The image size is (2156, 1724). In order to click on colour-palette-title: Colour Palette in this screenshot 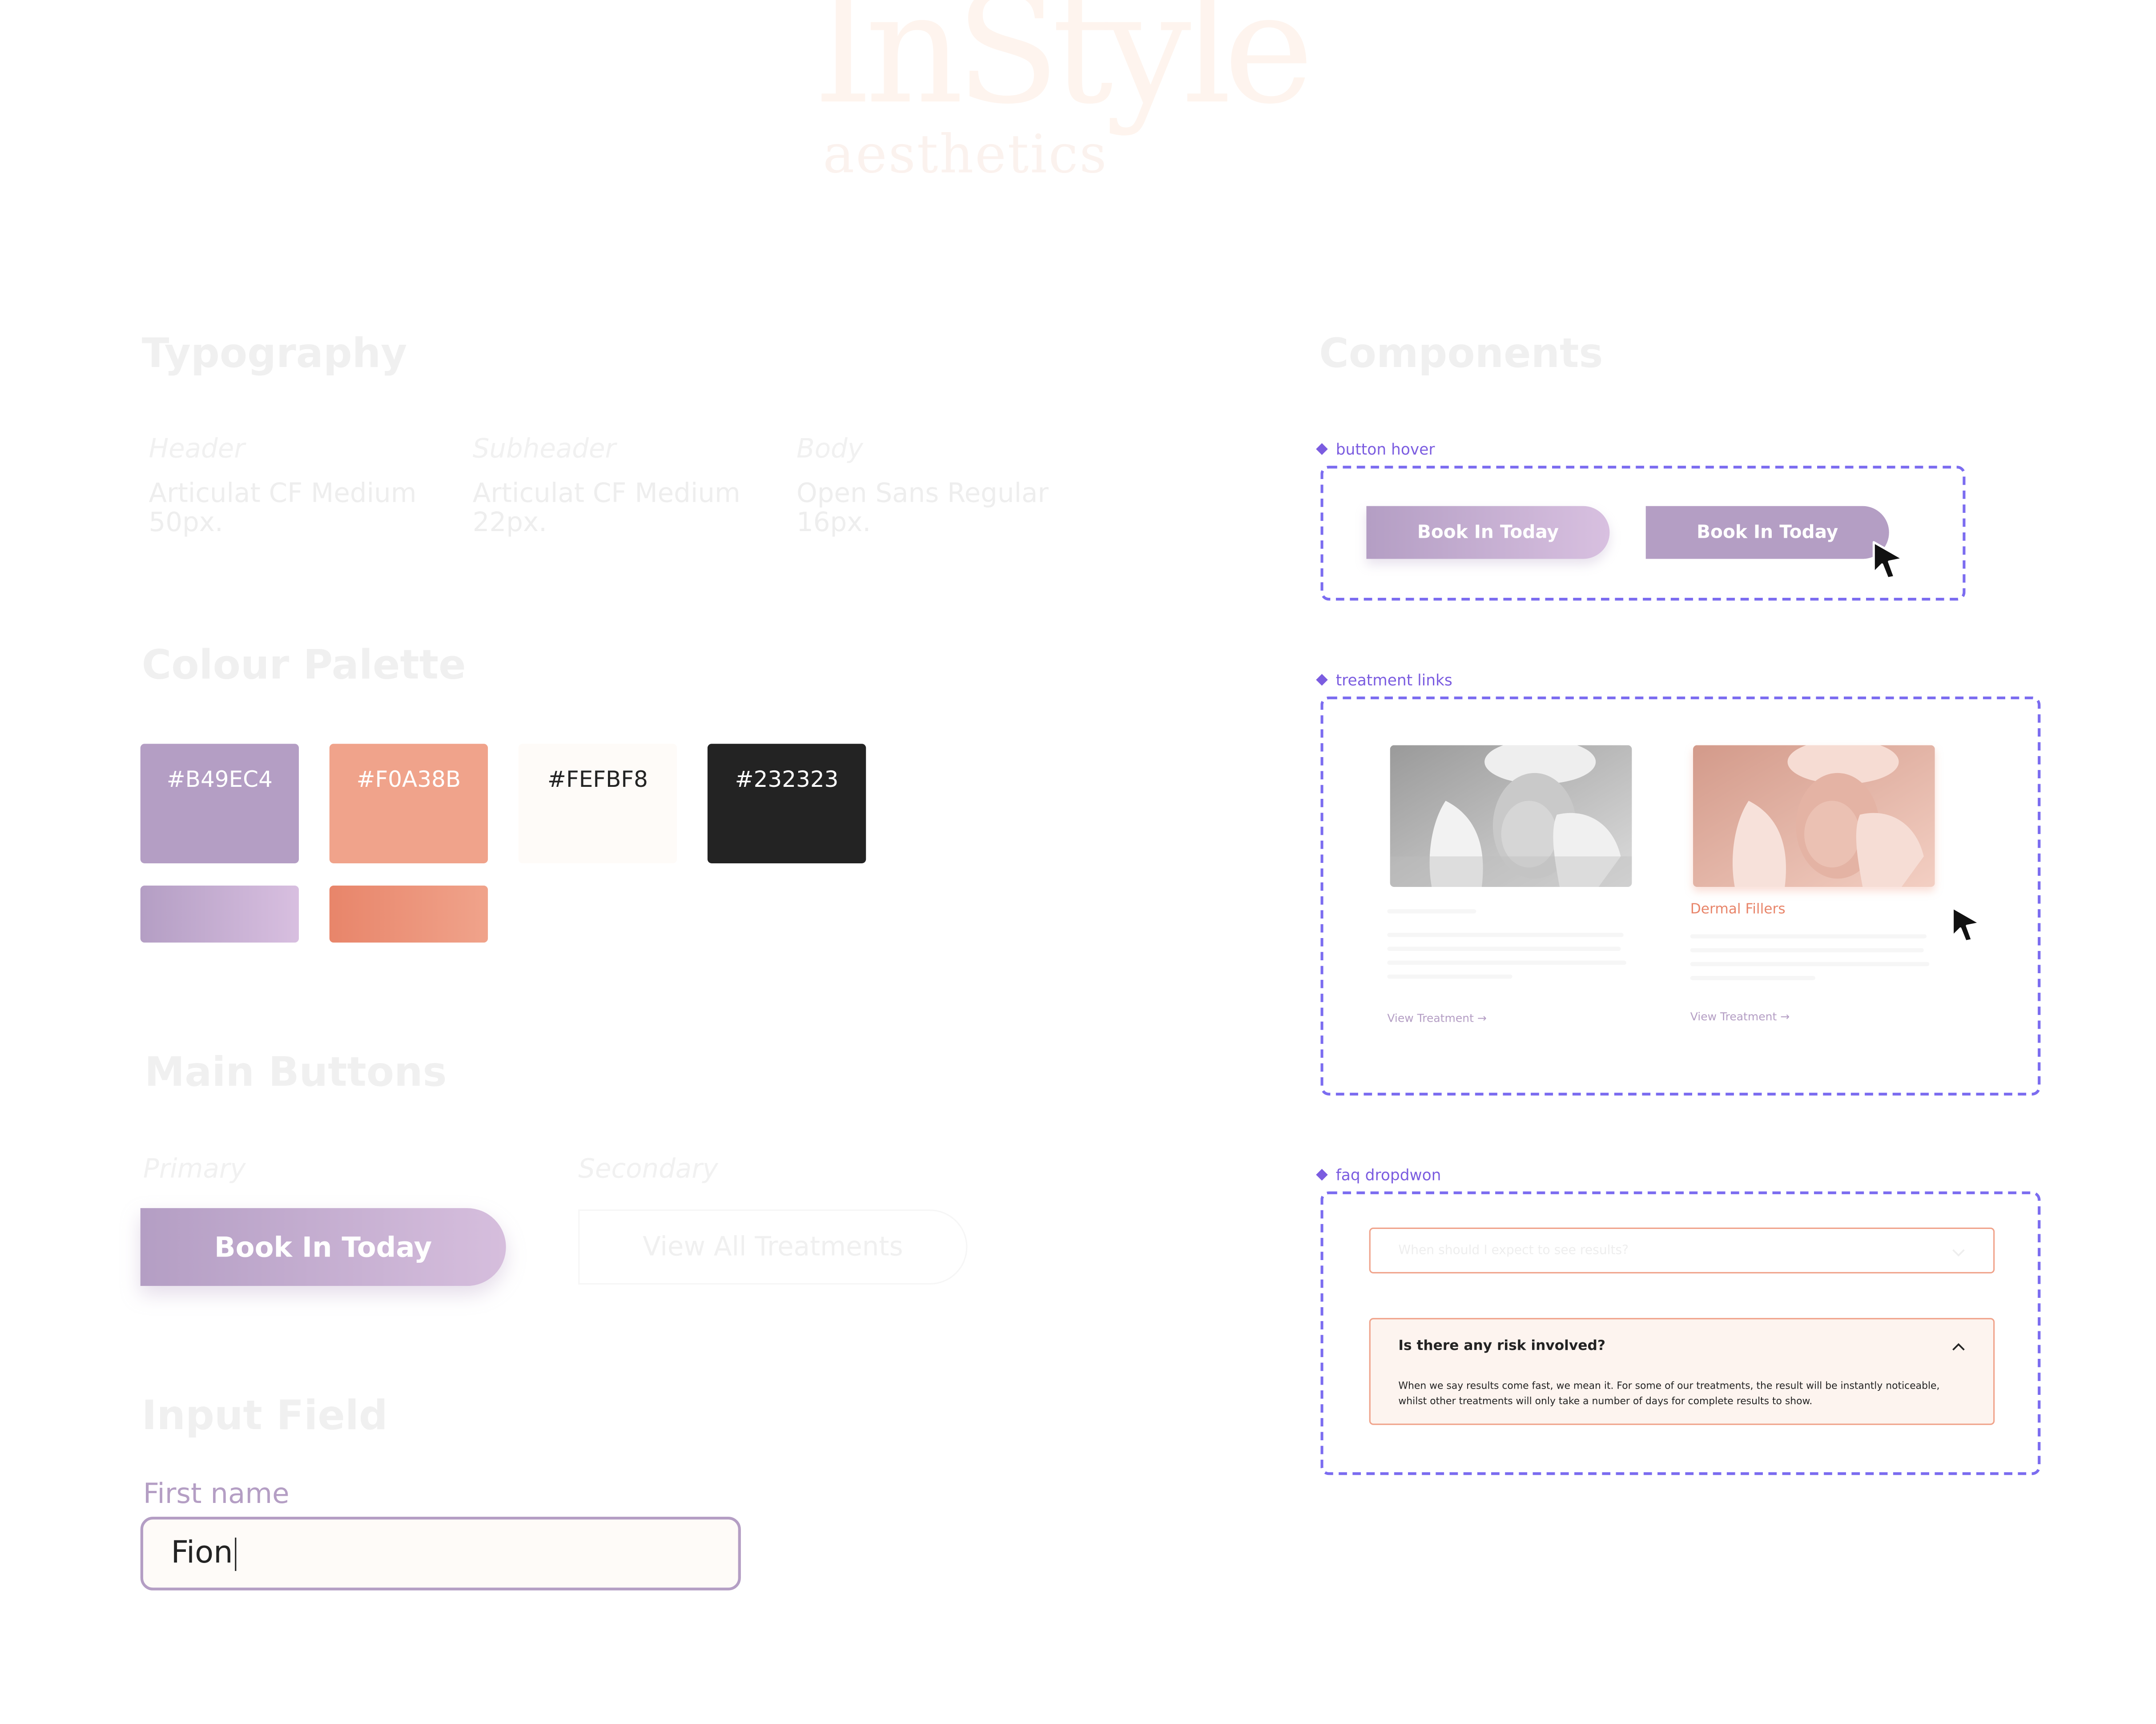, I will do `click(304, 665)`.